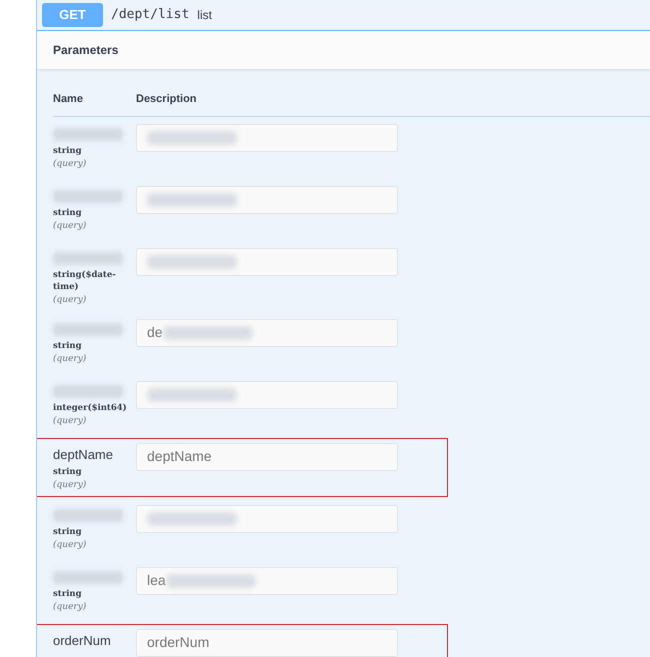  I want to click on method-badge: GET, so click(72, 15).